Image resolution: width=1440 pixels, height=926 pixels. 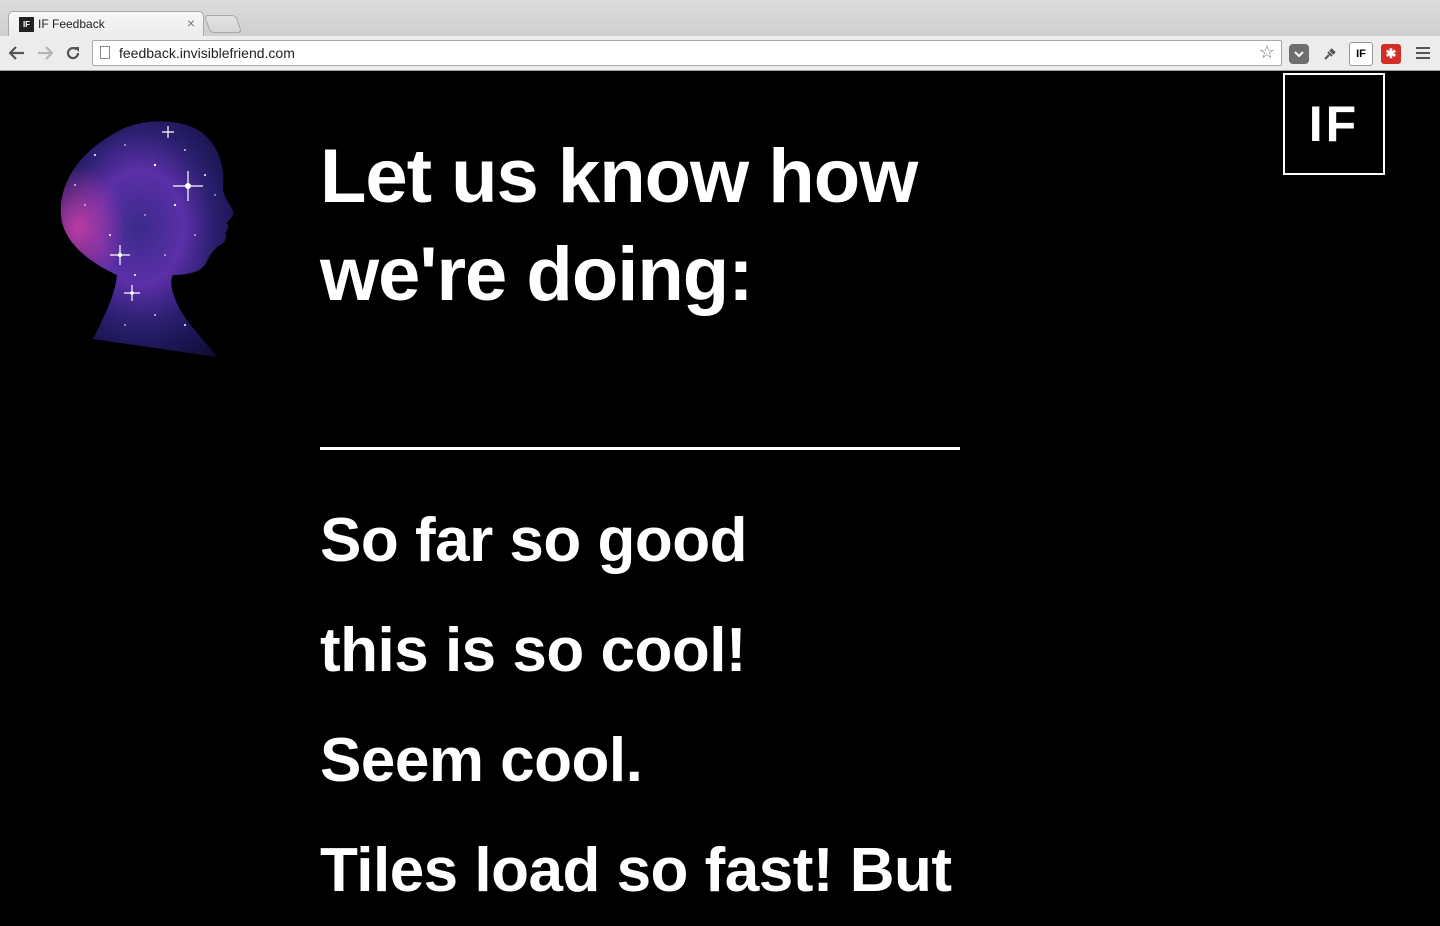 What do you see at coordinates (640, 415) in the screenshot?
I see `feedback-input` at bounding box center [640, 415].